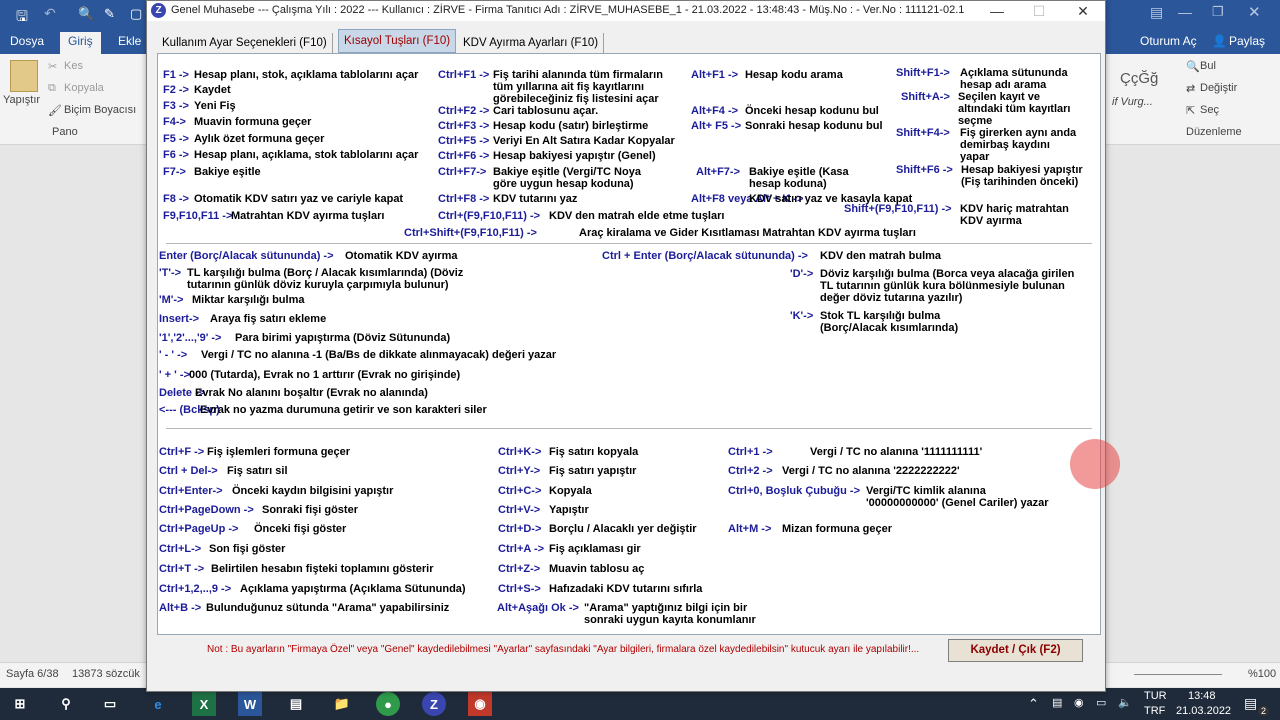  I want to click on tab-giris: Giriş, so click(80, 43).